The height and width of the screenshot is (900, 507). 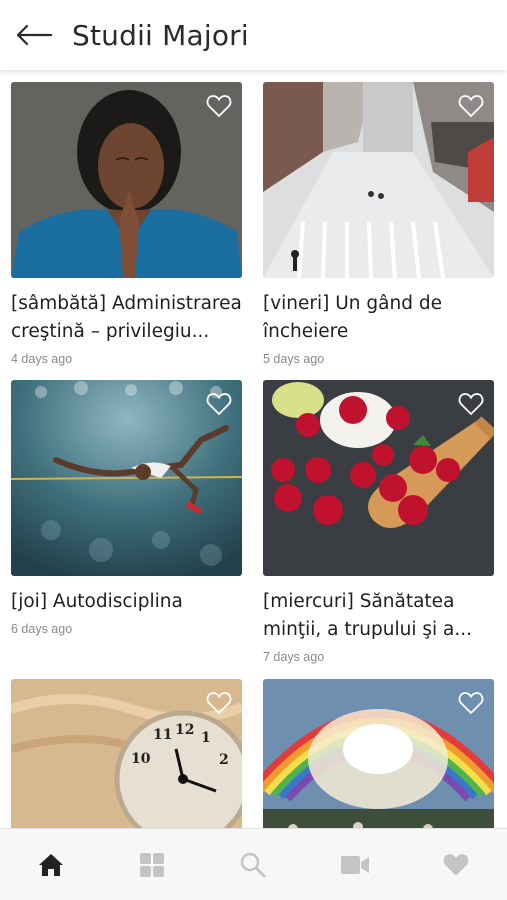 What do you see at coordinates (184, 730) in the screenshot?
I see `clock-numeral: 12` at bounding box center [184, 730].